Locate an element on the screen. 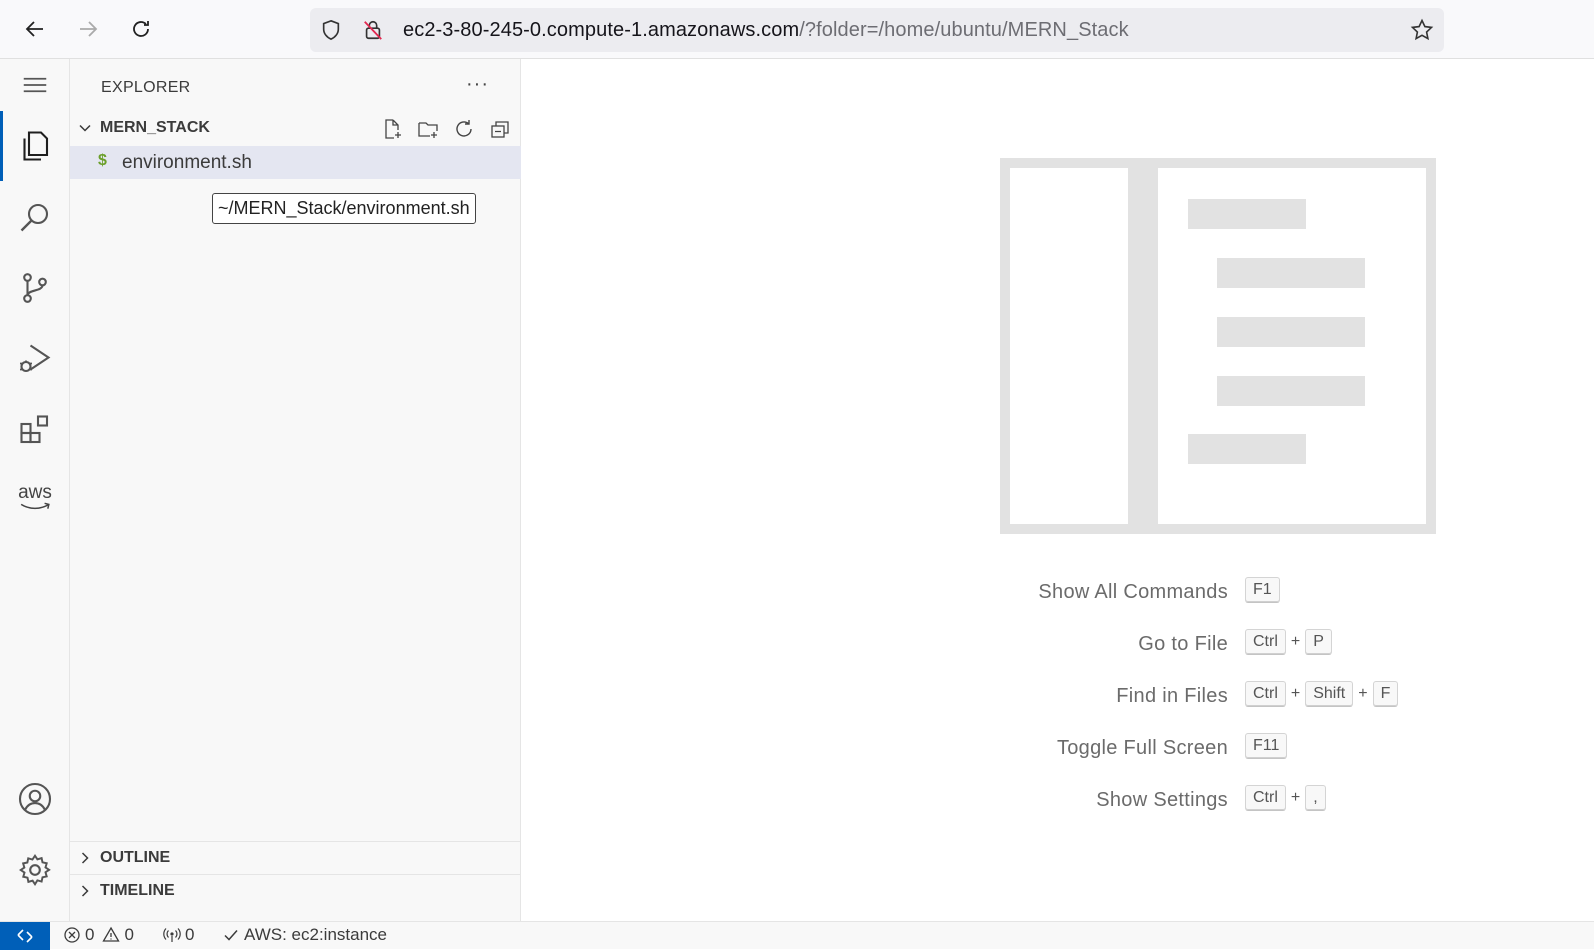 The height and width of the screenshot is (950, 1594). back-button is located at coordinates (35, 29).